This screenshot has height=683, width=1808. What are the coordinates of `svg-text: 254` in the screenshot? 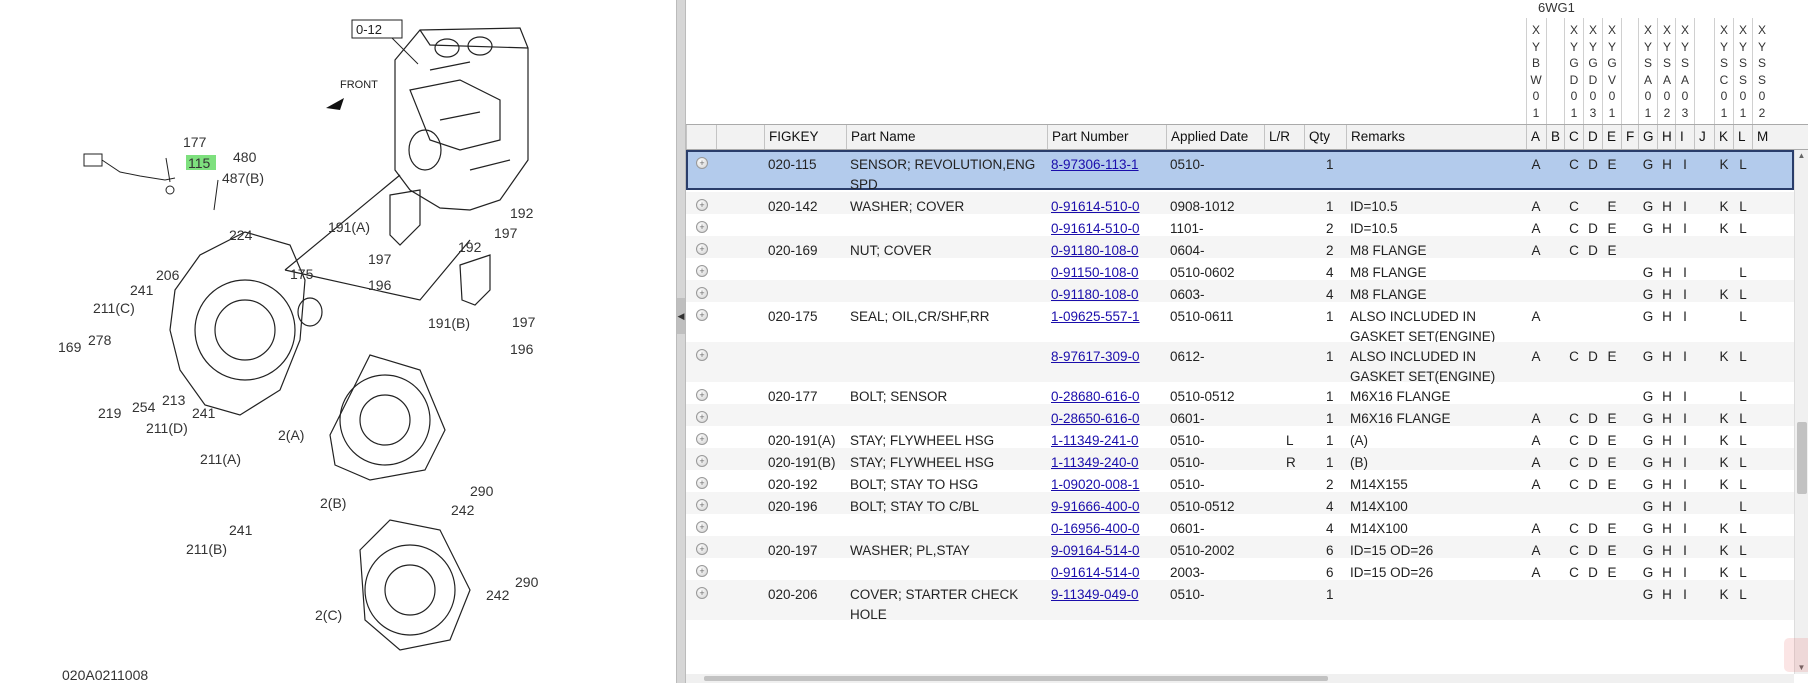 It's located at (144, 407).